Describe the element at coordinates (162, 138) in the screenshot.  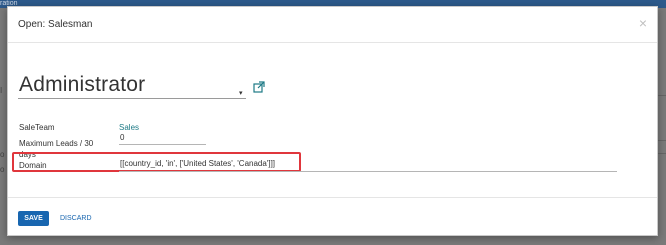
I see `max-leads-input: 0` at that location.